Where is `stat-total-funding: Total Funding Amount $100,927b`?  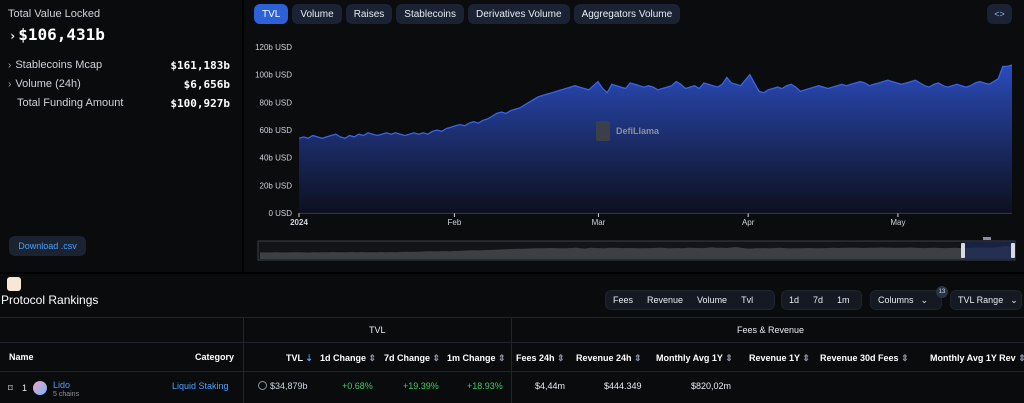 stat-total-funding: Total Funding Amount $100,927b is located at coordinates (119, 103).